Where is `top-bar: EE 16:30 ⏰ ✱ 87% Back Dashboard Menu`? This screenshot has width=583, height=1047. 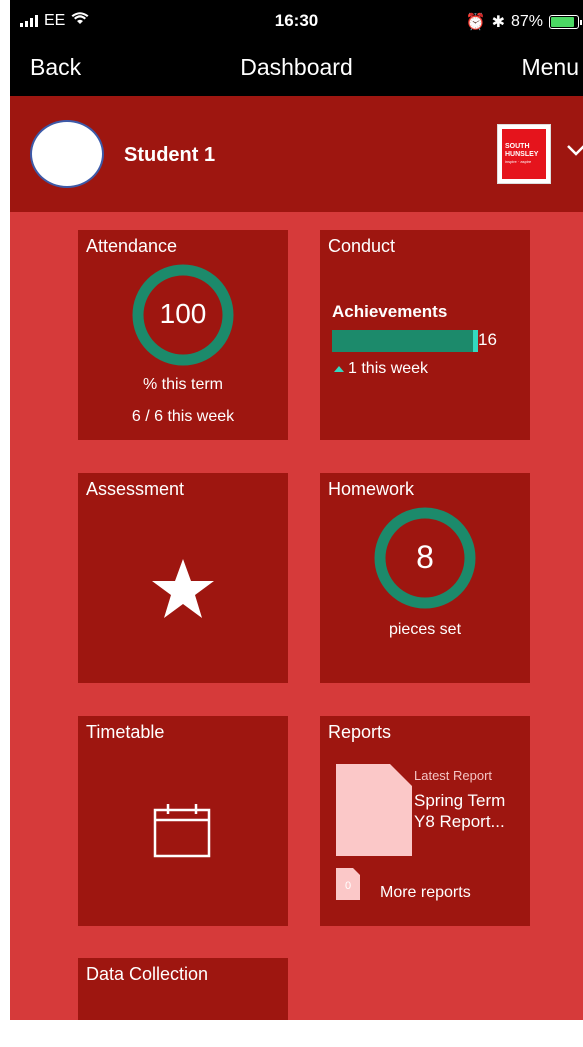
top-bar: EE 16:30 ⏰ ✱ 87% Back Dashboard Menu is located at coordinates (296, 48).